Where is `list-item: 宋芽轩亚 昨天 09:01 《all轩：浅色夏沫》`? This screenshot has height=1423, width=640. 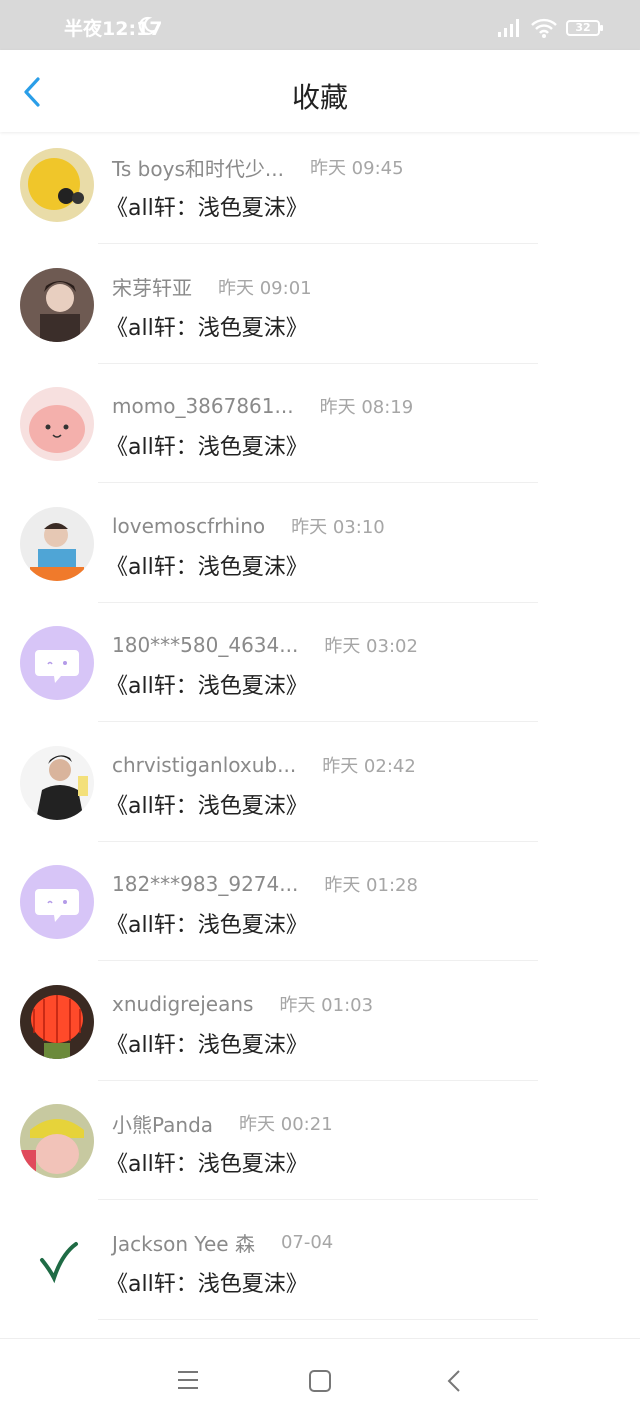 list-item: 宋芽轩亚 昨天 09:01 《all轩：浅色夏沫》 is located at coordinates (320, 316).